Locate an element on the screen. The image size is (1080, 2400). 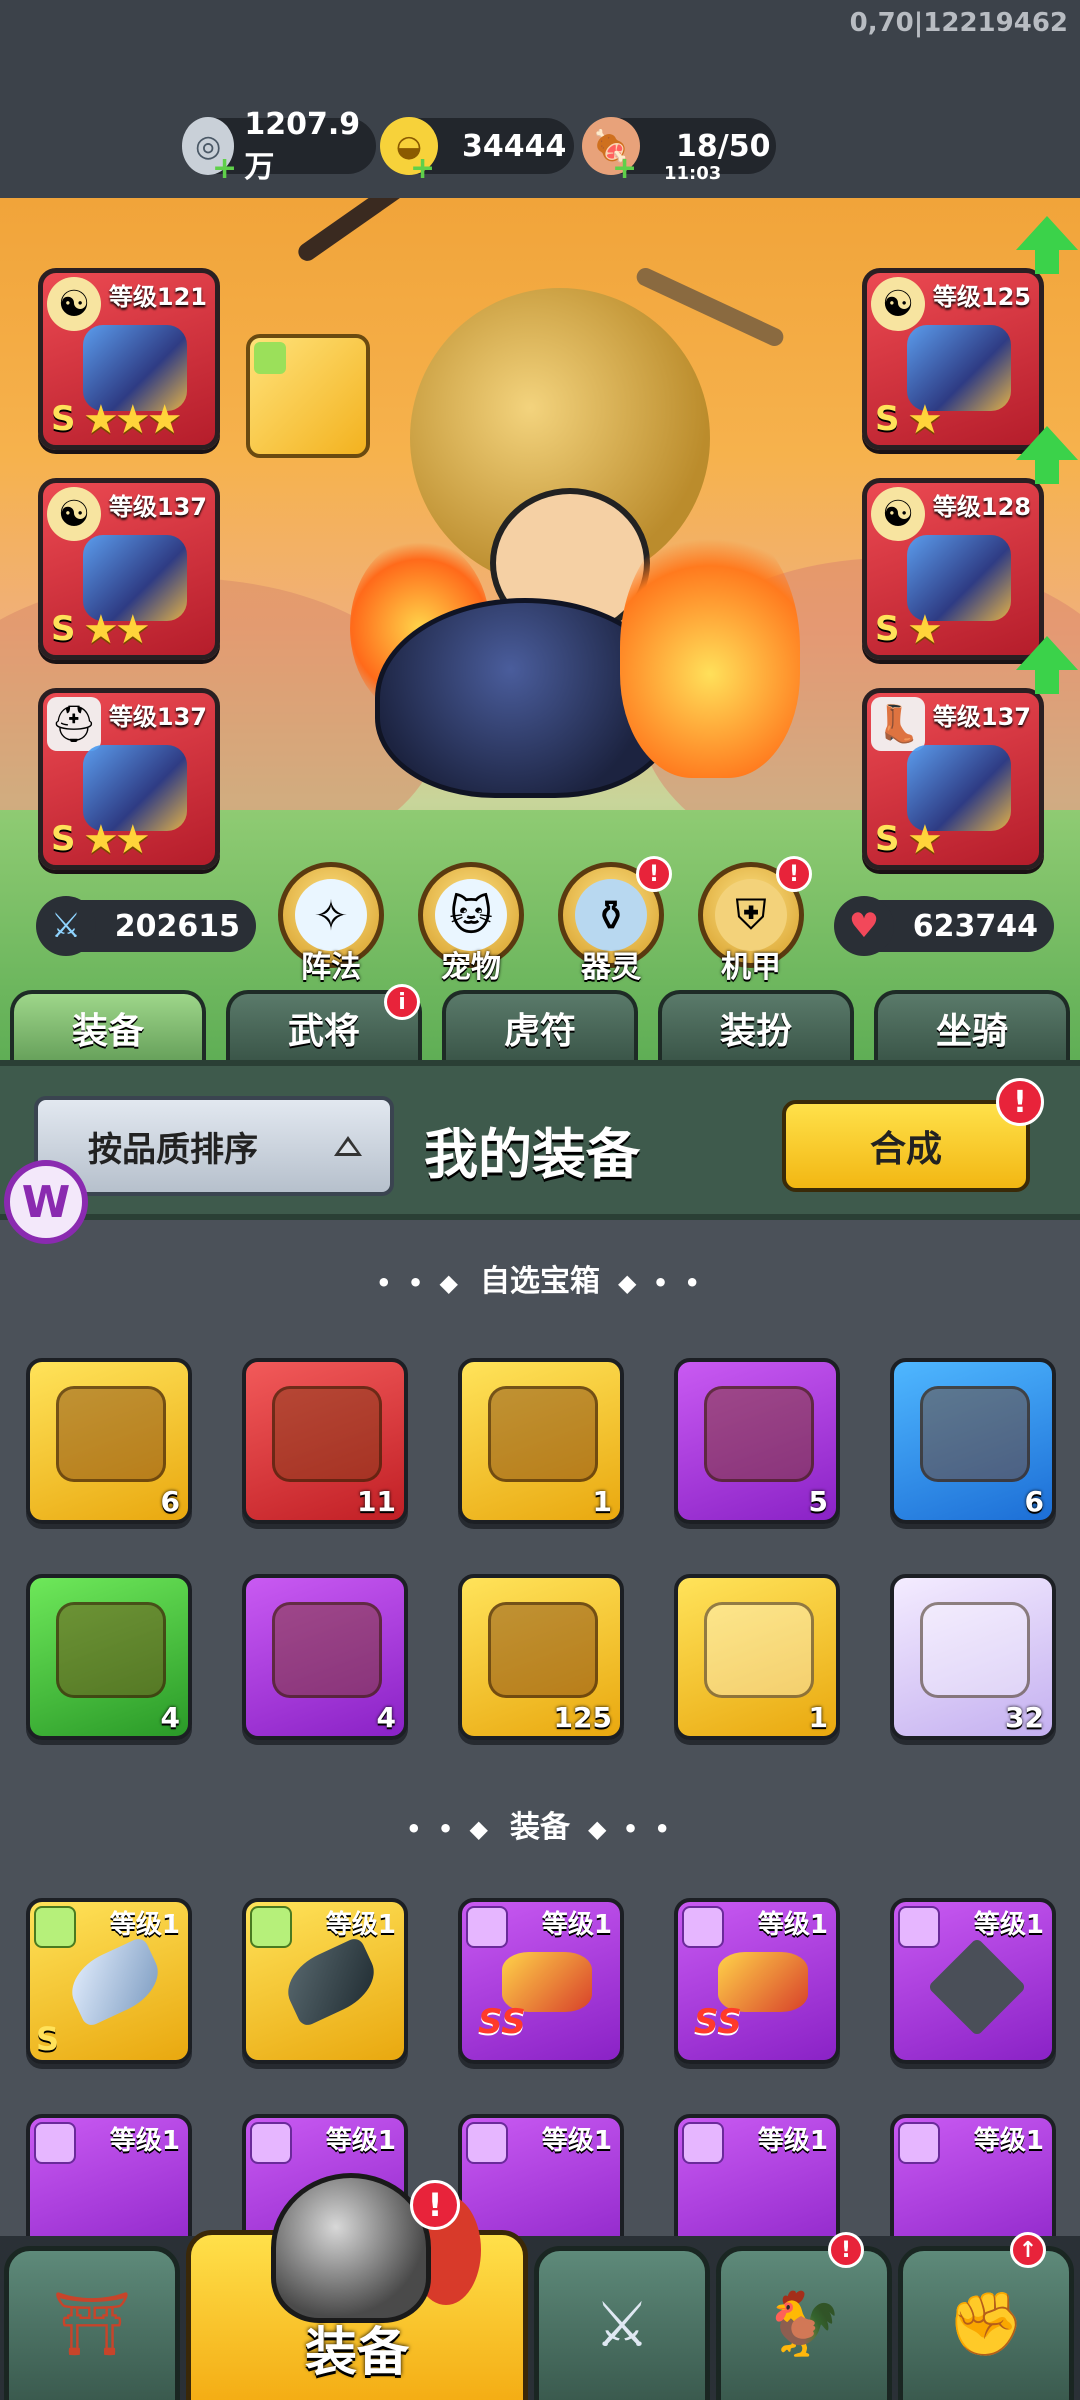
equip-slot-boots: 👢 等级137 S ★ is located at coordinates (953, 779).